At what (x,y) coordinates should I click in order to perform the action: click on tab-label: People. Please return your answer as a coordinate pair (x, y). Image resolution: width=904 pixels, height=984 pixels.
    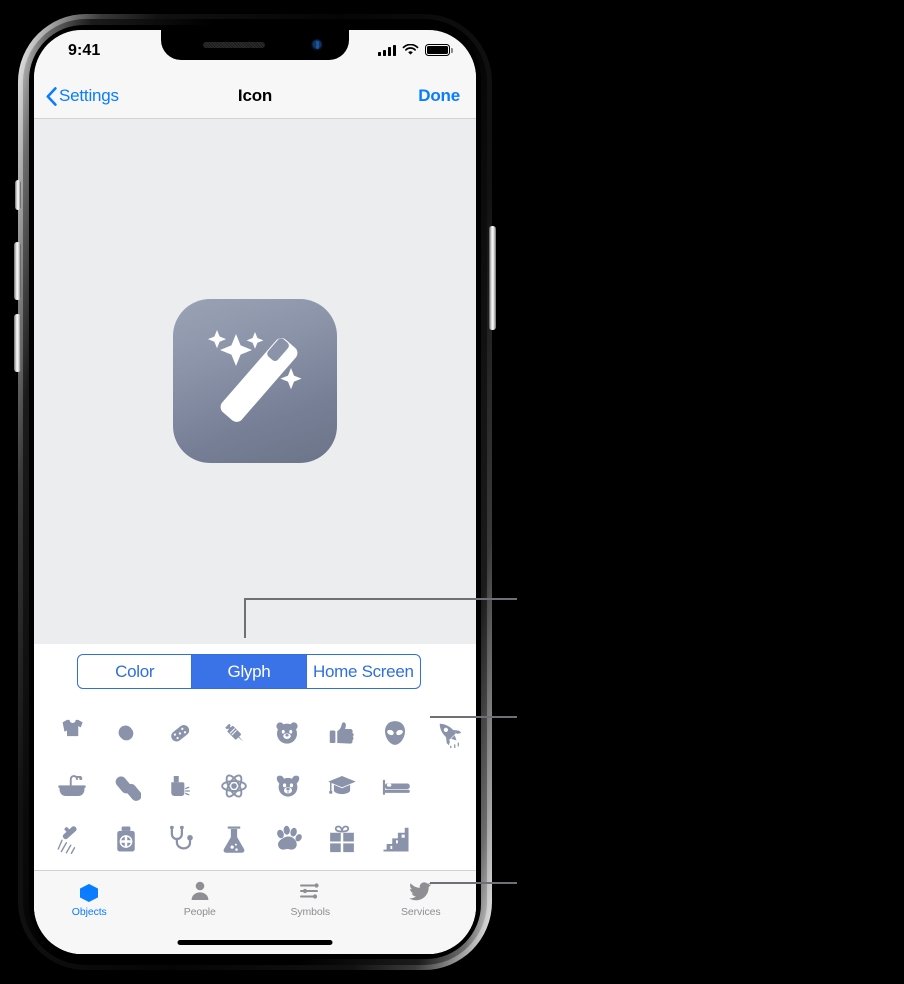
    Looking at the image, I should click on (199, 912).